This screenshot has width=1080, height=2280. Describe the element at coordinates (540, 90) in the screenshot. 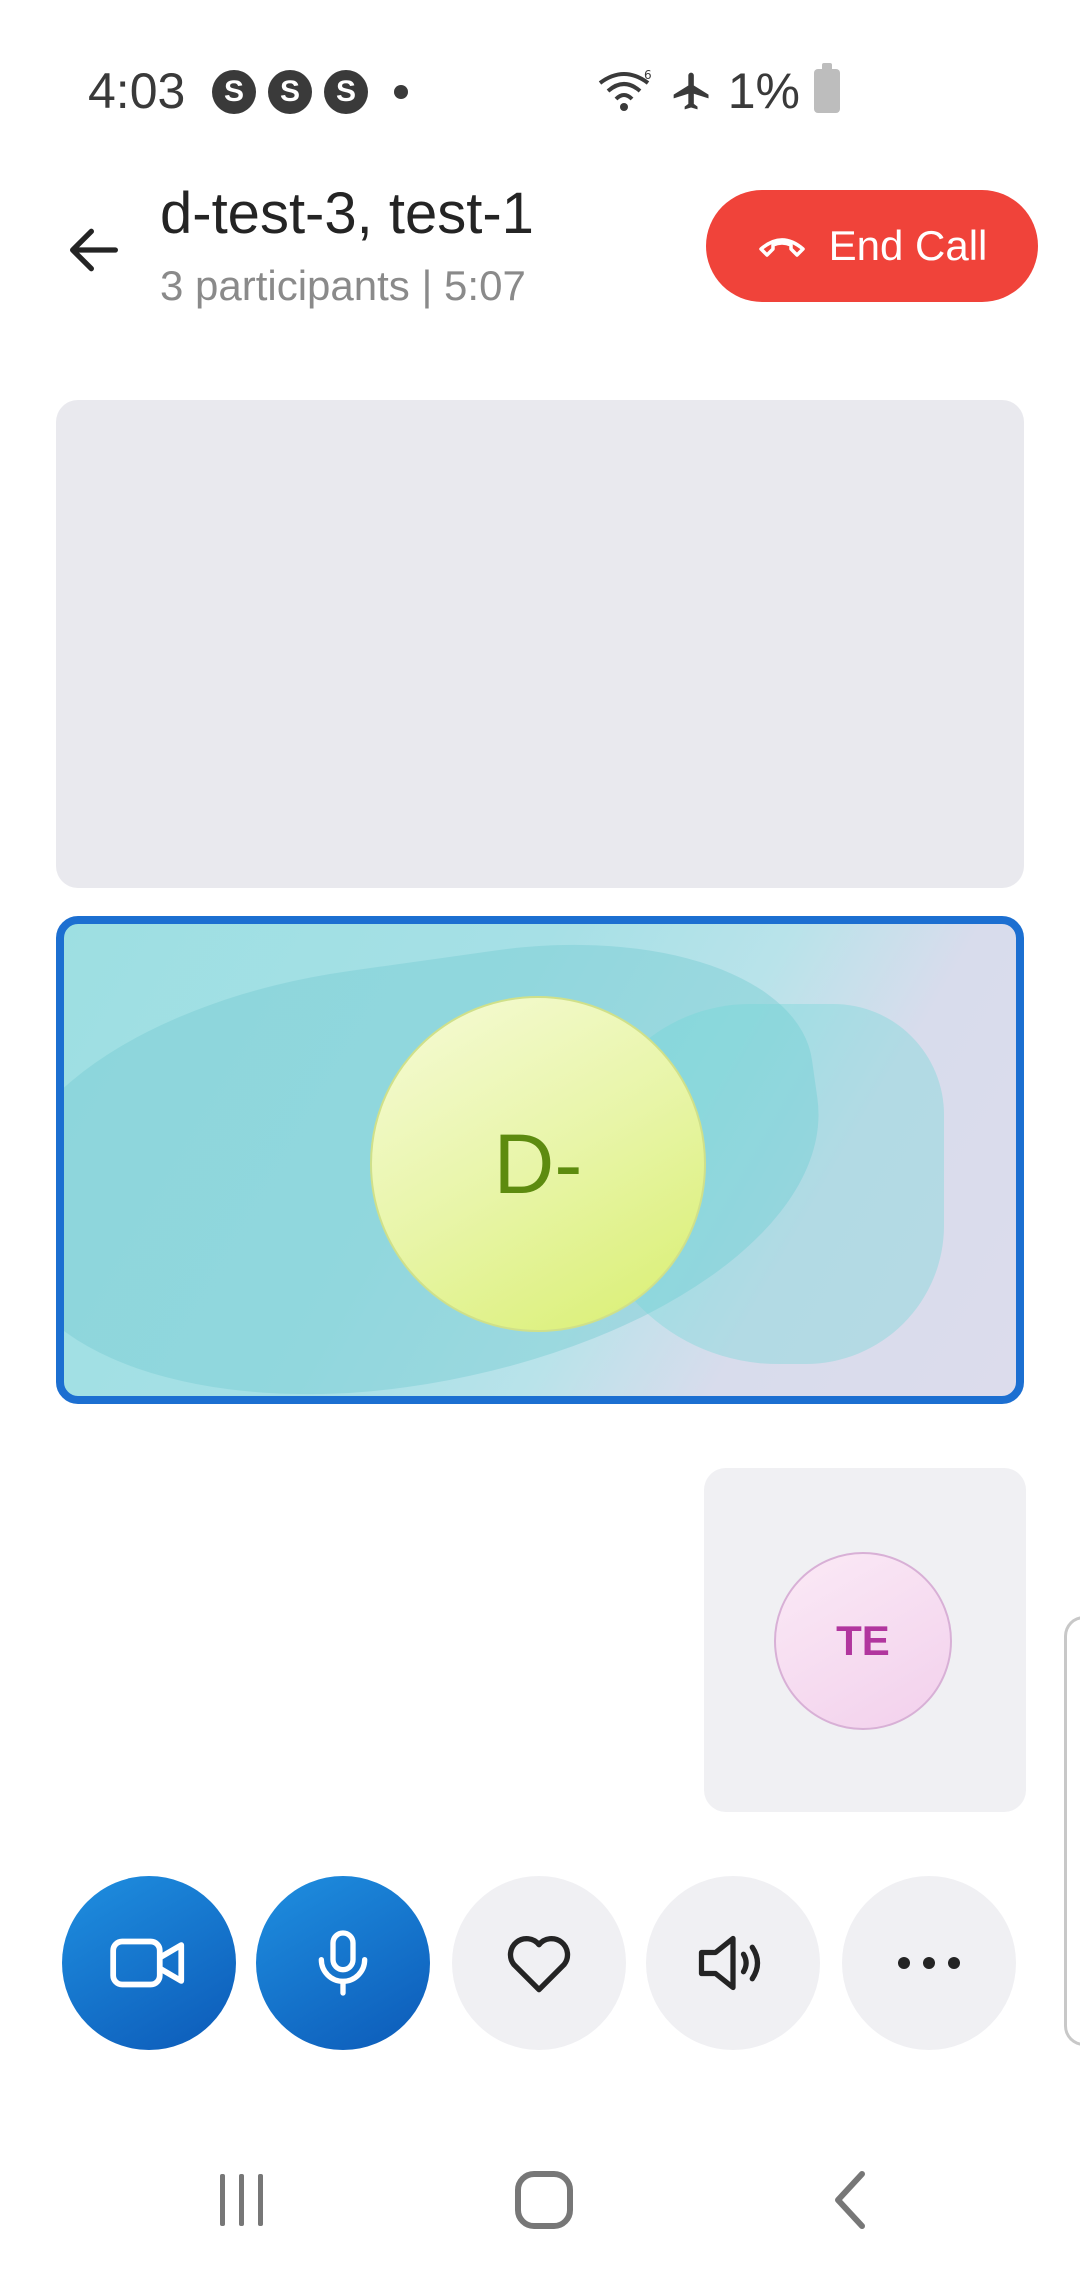

I see `status-bar: 4:03 S S S 6 1%` at that location.